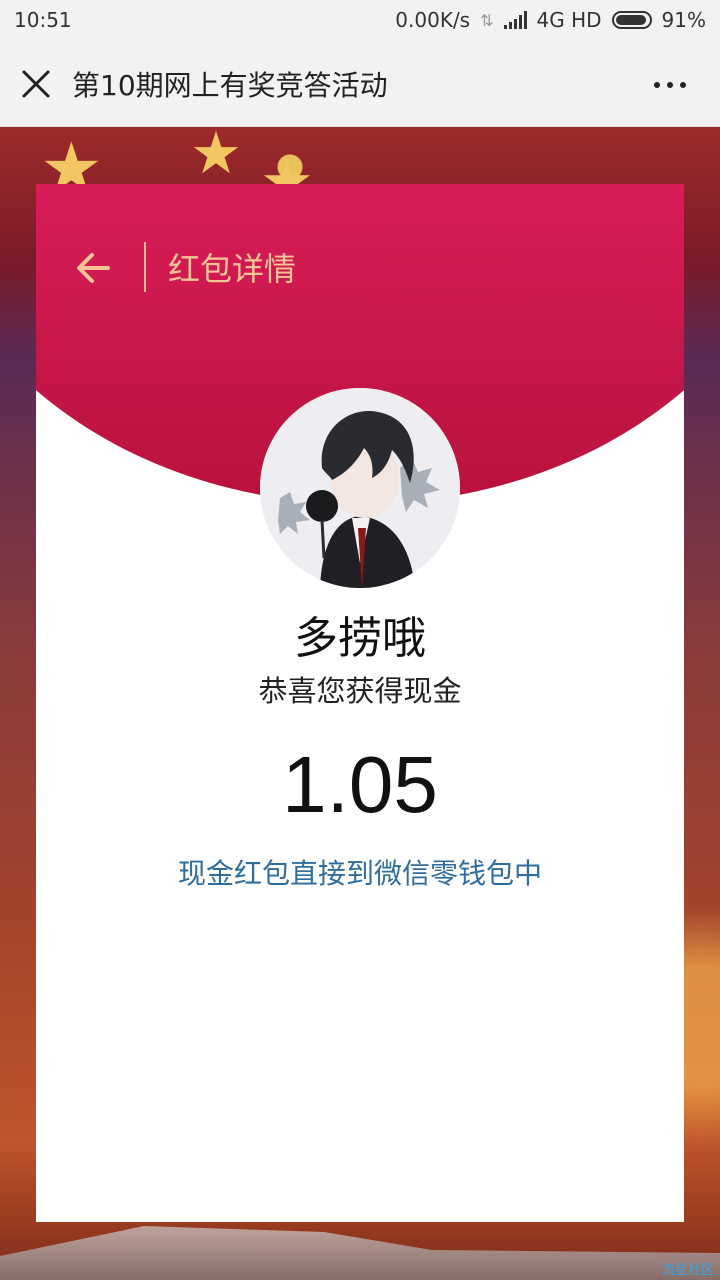 The width and height of the screenshot is (720, 1280). Describe the element at coordinates (360, 21) in the screenshot. I see `status-bar: 10:51 0.00K/s ⇅ 4G HD 91%` at that location.